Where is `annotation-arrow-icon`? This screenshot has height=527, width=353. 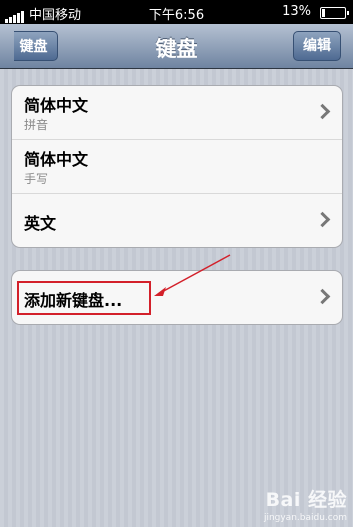
annotation-arrow-icon is located at coordinates (192, 275).